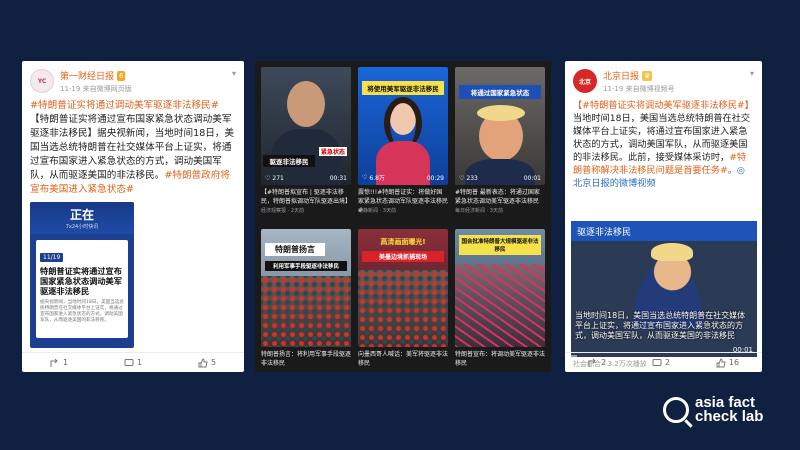 This screenshot has height=450, width=800. I want to click on video-source: 每日经济新闻 · 3天前, so click(479, 211).